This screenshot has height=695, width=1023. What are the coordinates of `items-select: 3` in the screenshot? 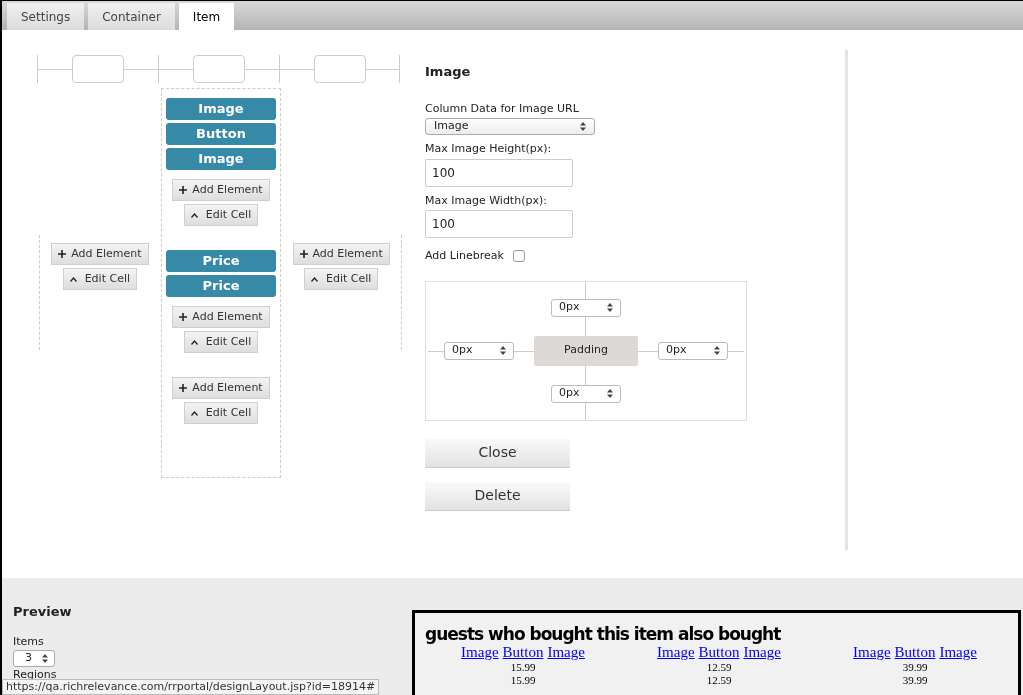 It's located at (34, 658).